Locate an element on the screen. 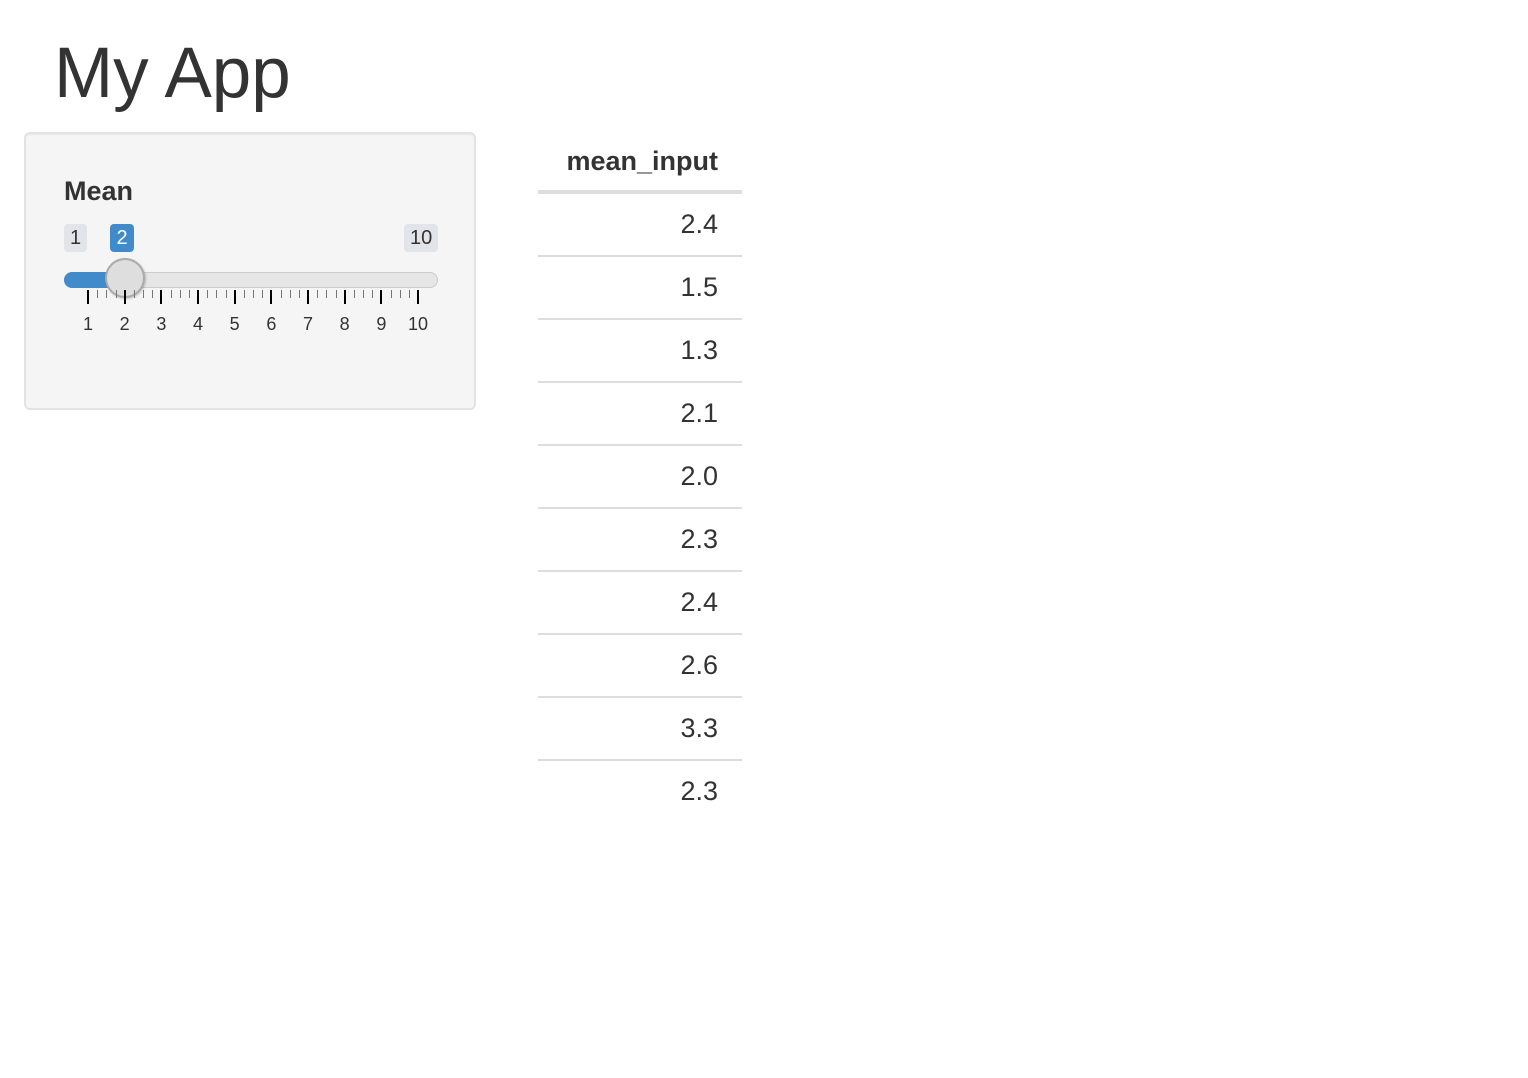  slider-tick-label: 9 is located at coordinates (381, 324).